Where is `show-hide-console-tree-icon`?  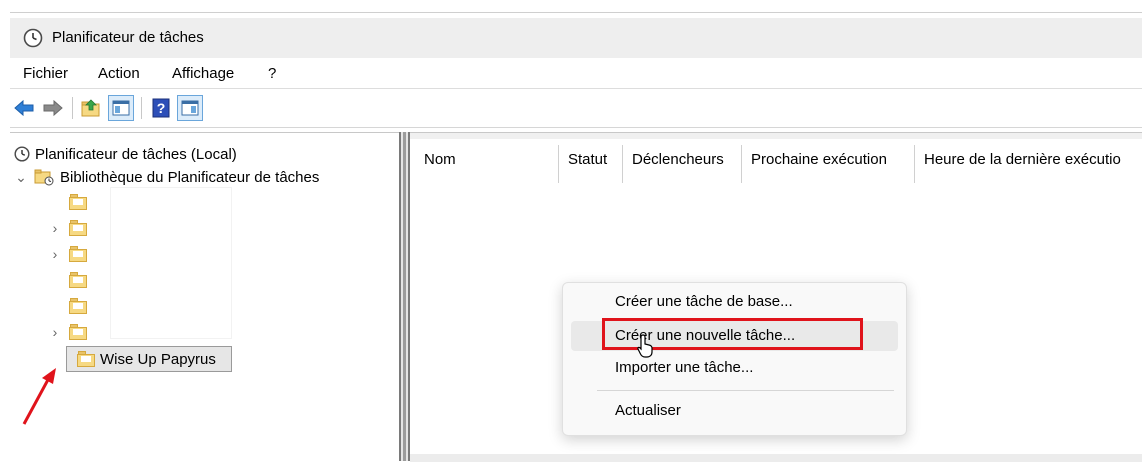
show-hide-console-tree-icon is located at coordinates (121, 108).